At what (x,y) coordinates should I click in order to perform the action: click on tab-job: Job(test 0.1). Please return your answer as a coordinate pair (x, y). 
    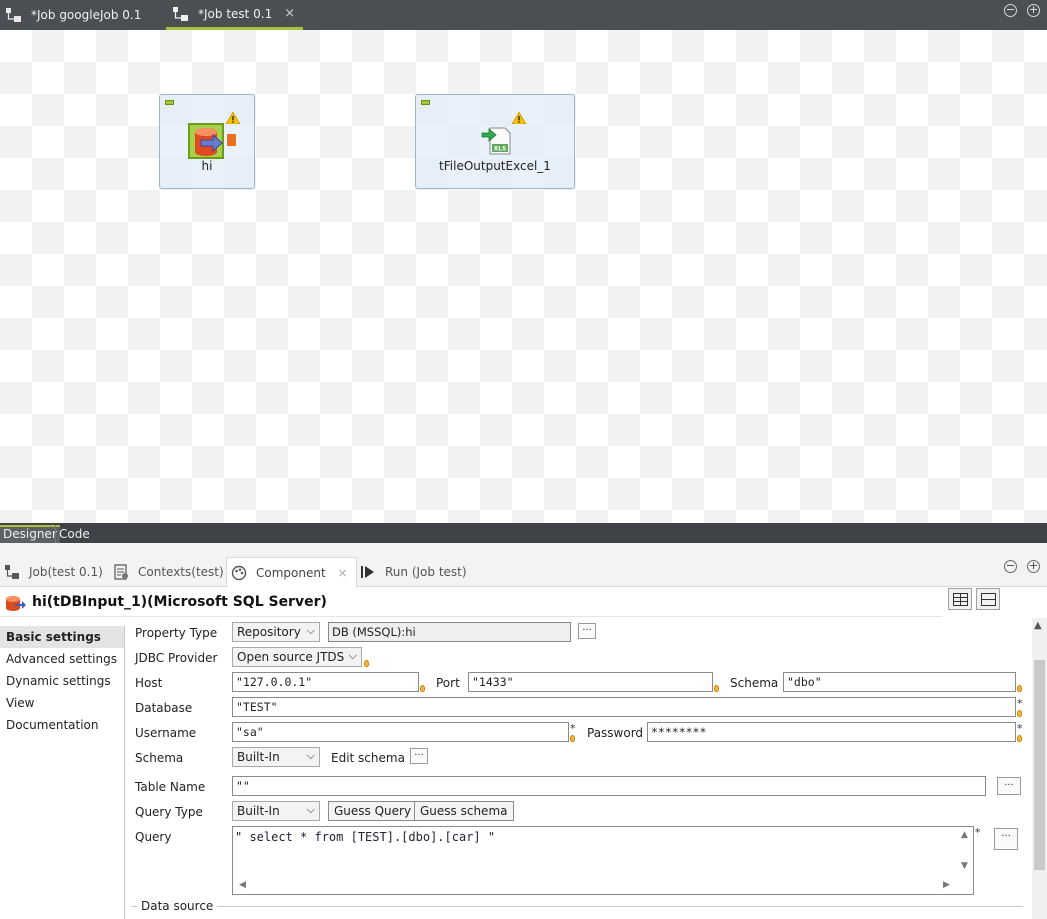
    Looking at the image, I should click on (53, 572).